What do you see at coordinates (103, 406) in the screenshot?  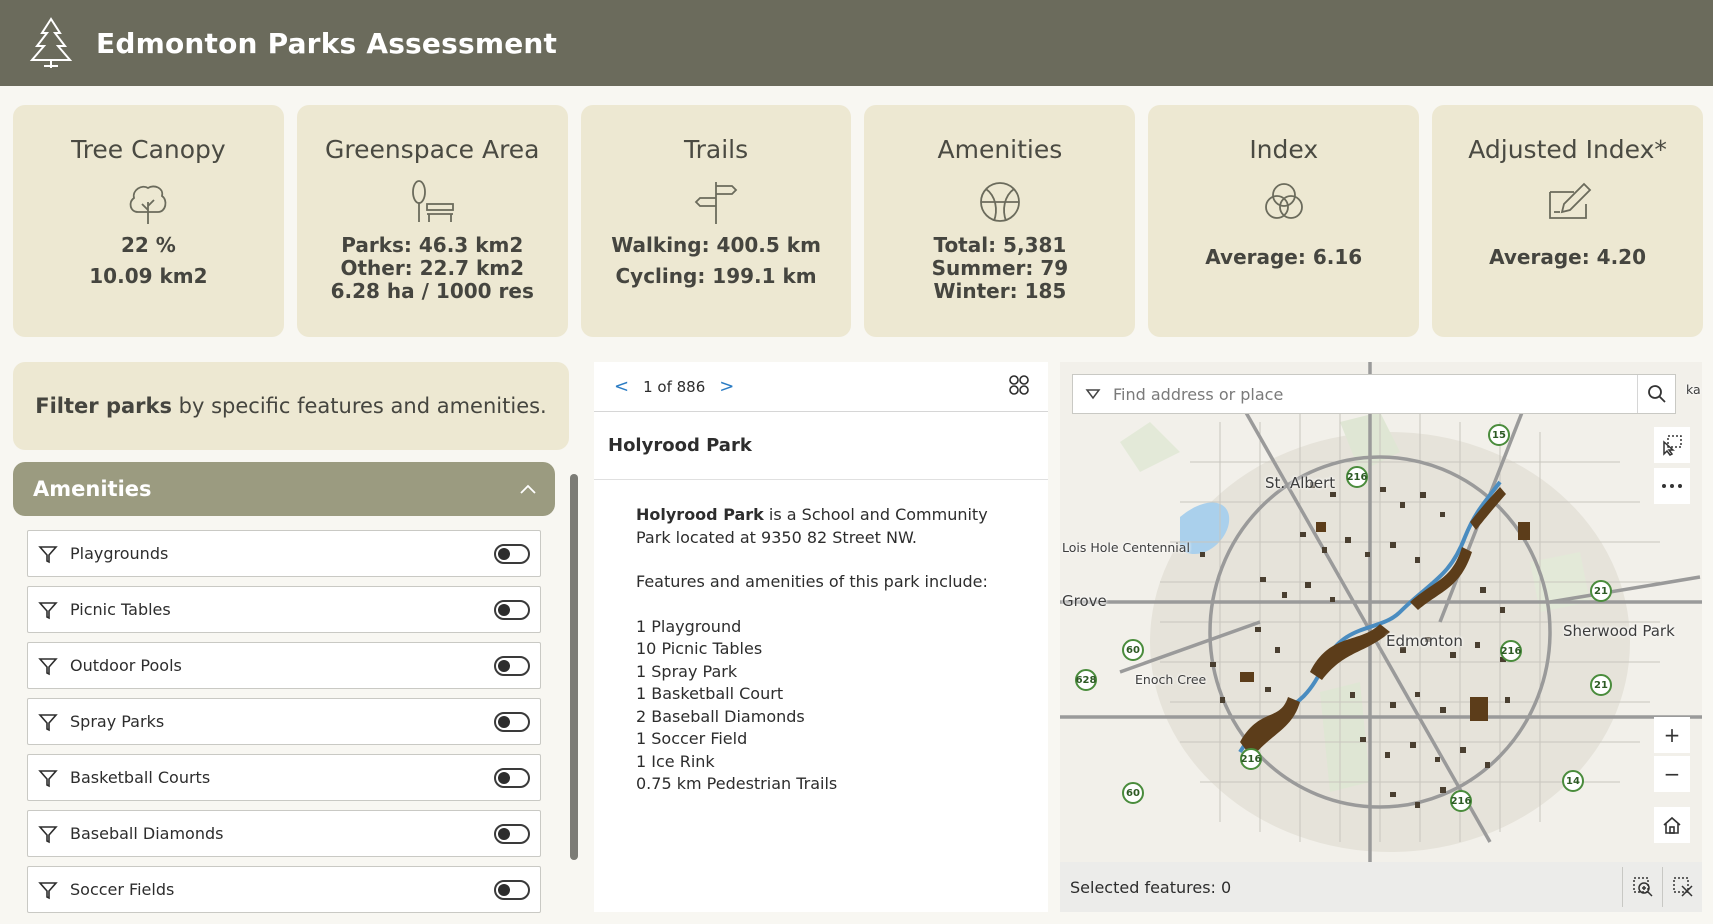 I see `filter-intro-bold: Filter parks` at bounding box center [103, 406].